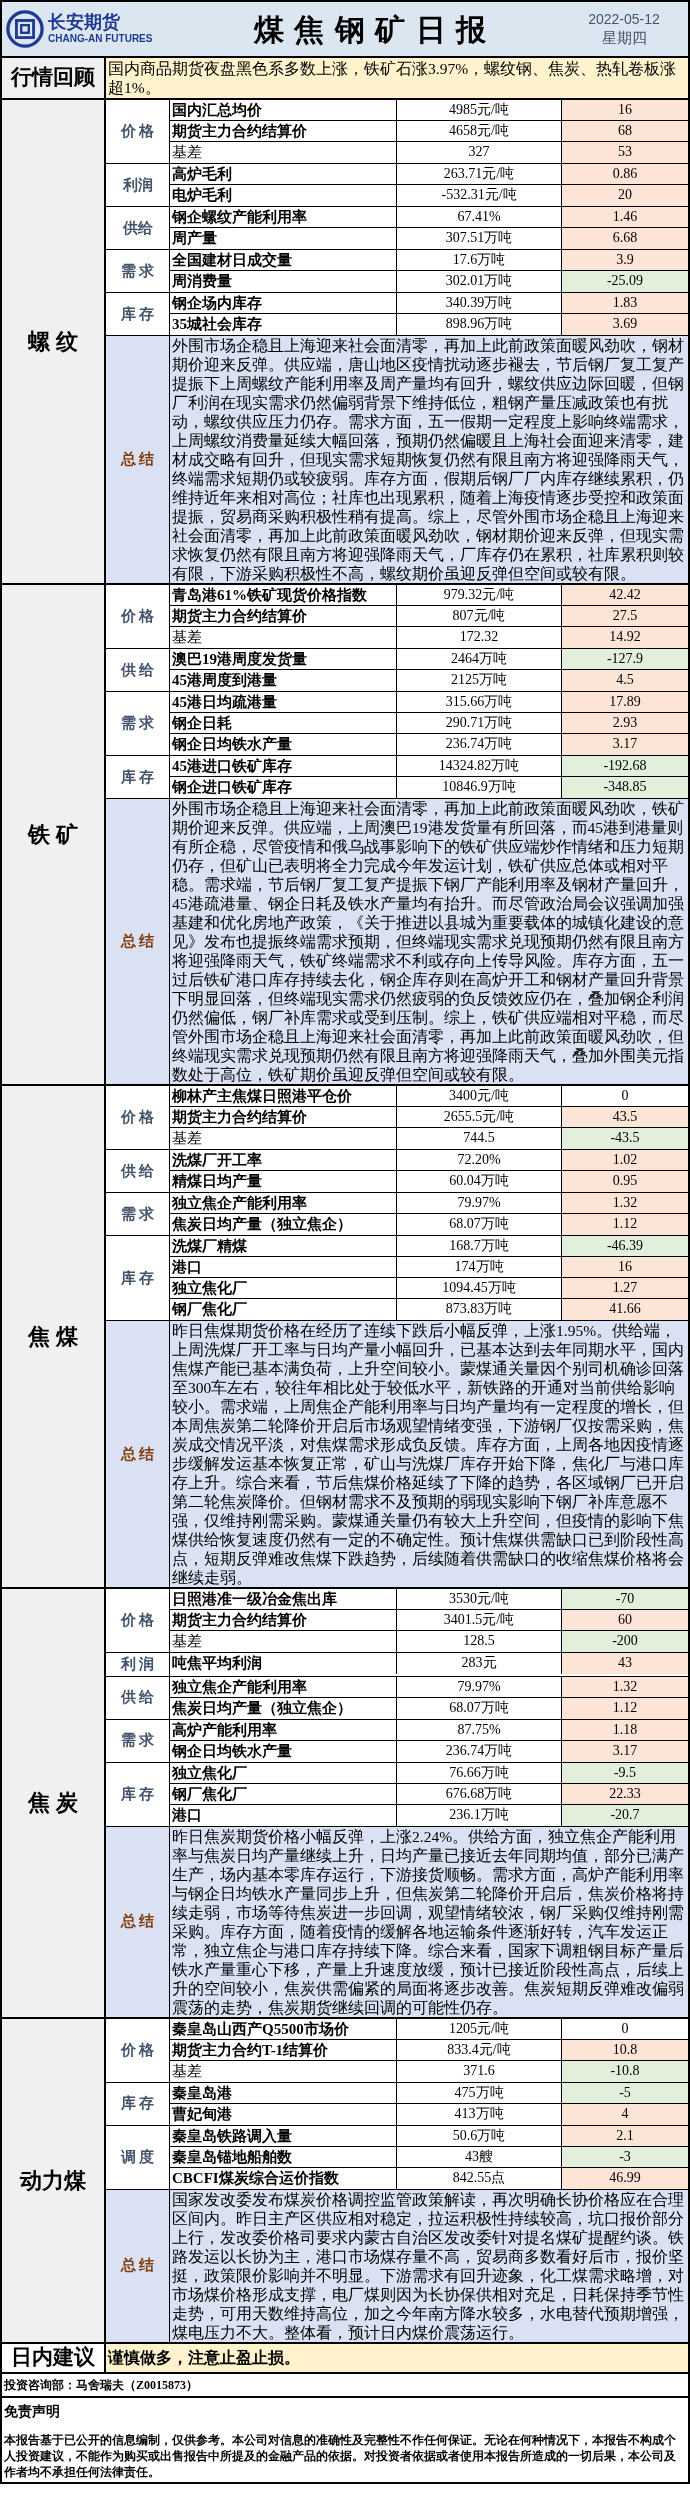  Describe the element at coordinates (625, 1663) in the screenshot. I see `change-cell: 43` at that location.